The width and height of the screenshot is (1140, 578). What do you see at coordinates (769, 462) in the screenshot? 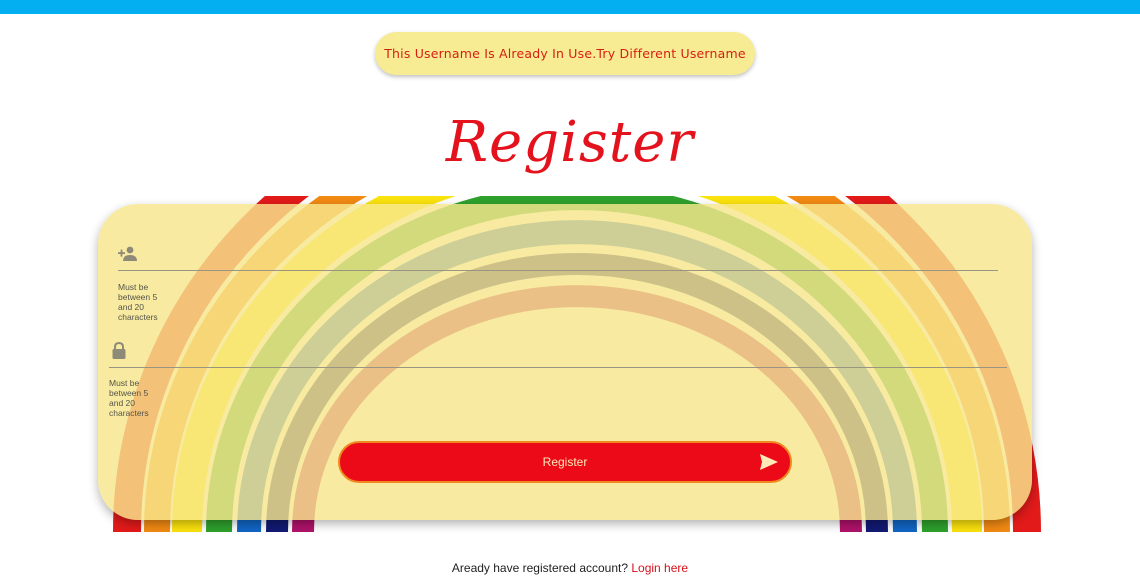
I see `send-icon` at bounding box center [769, 462].